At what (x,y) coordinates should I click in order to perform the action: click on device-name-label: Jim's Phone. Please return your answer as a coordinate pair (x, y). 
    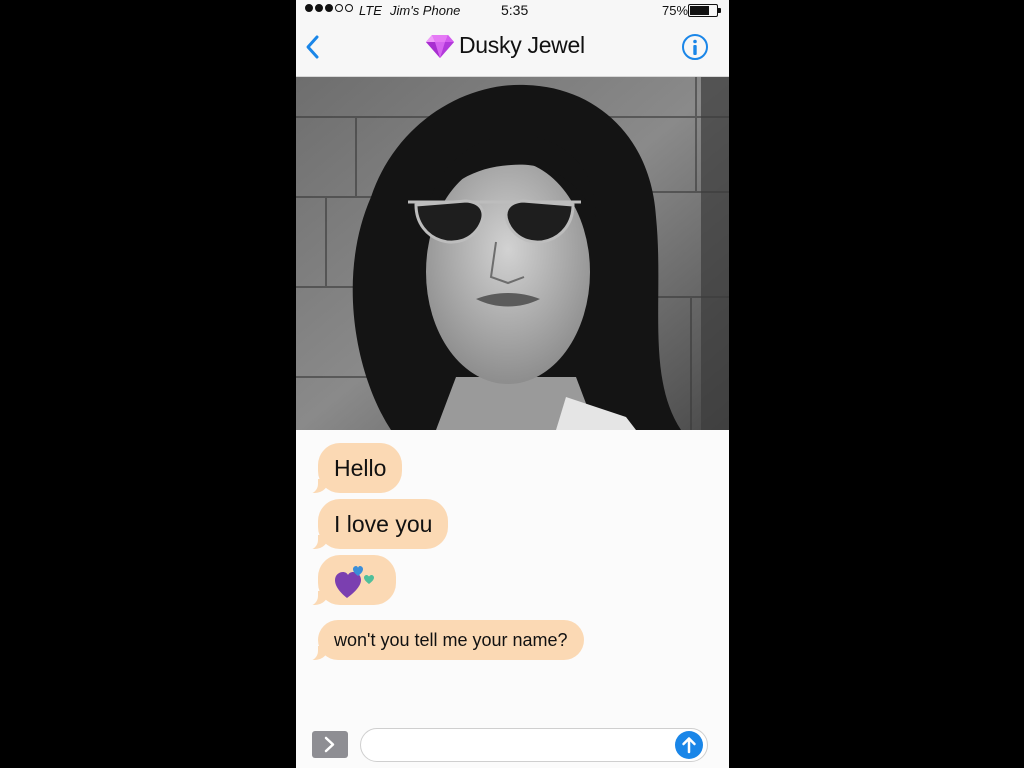
    Looking at the image, I should click on (425, 10).